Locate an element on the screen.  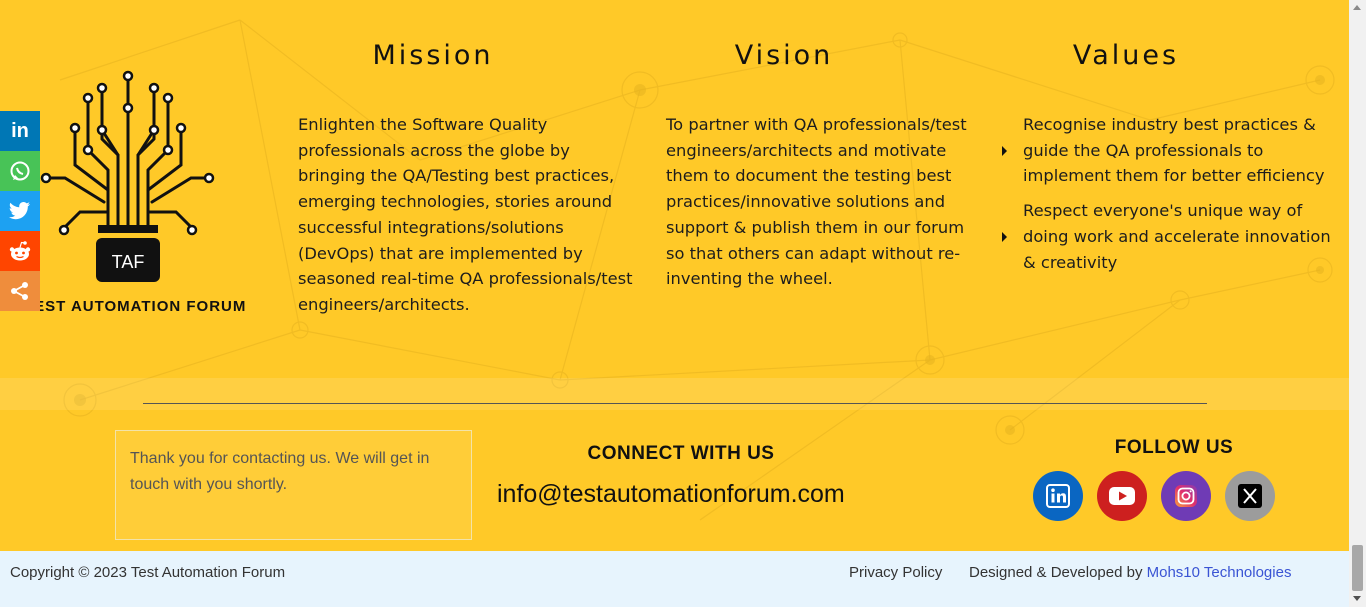
linkedin-icon is located at coordinates (1058, 496).